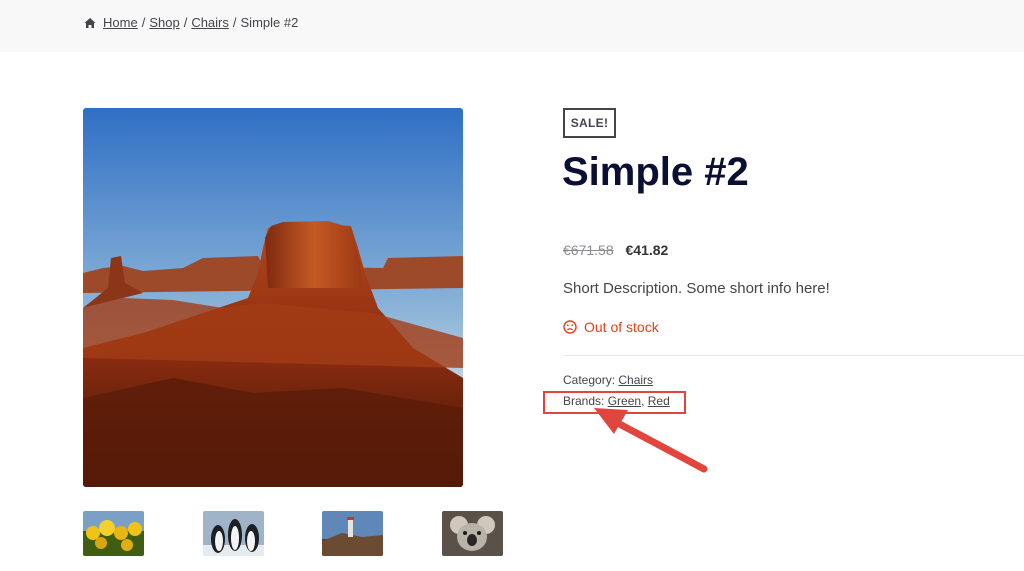 The image size is (1024, 571). I want to click on product-title: Simple #2, so click(655, 172).